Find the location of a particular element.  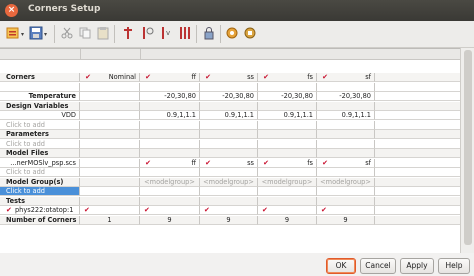

model-file-label: ...nerMOSlv_psp.scs is located at coordinates (40, 163).